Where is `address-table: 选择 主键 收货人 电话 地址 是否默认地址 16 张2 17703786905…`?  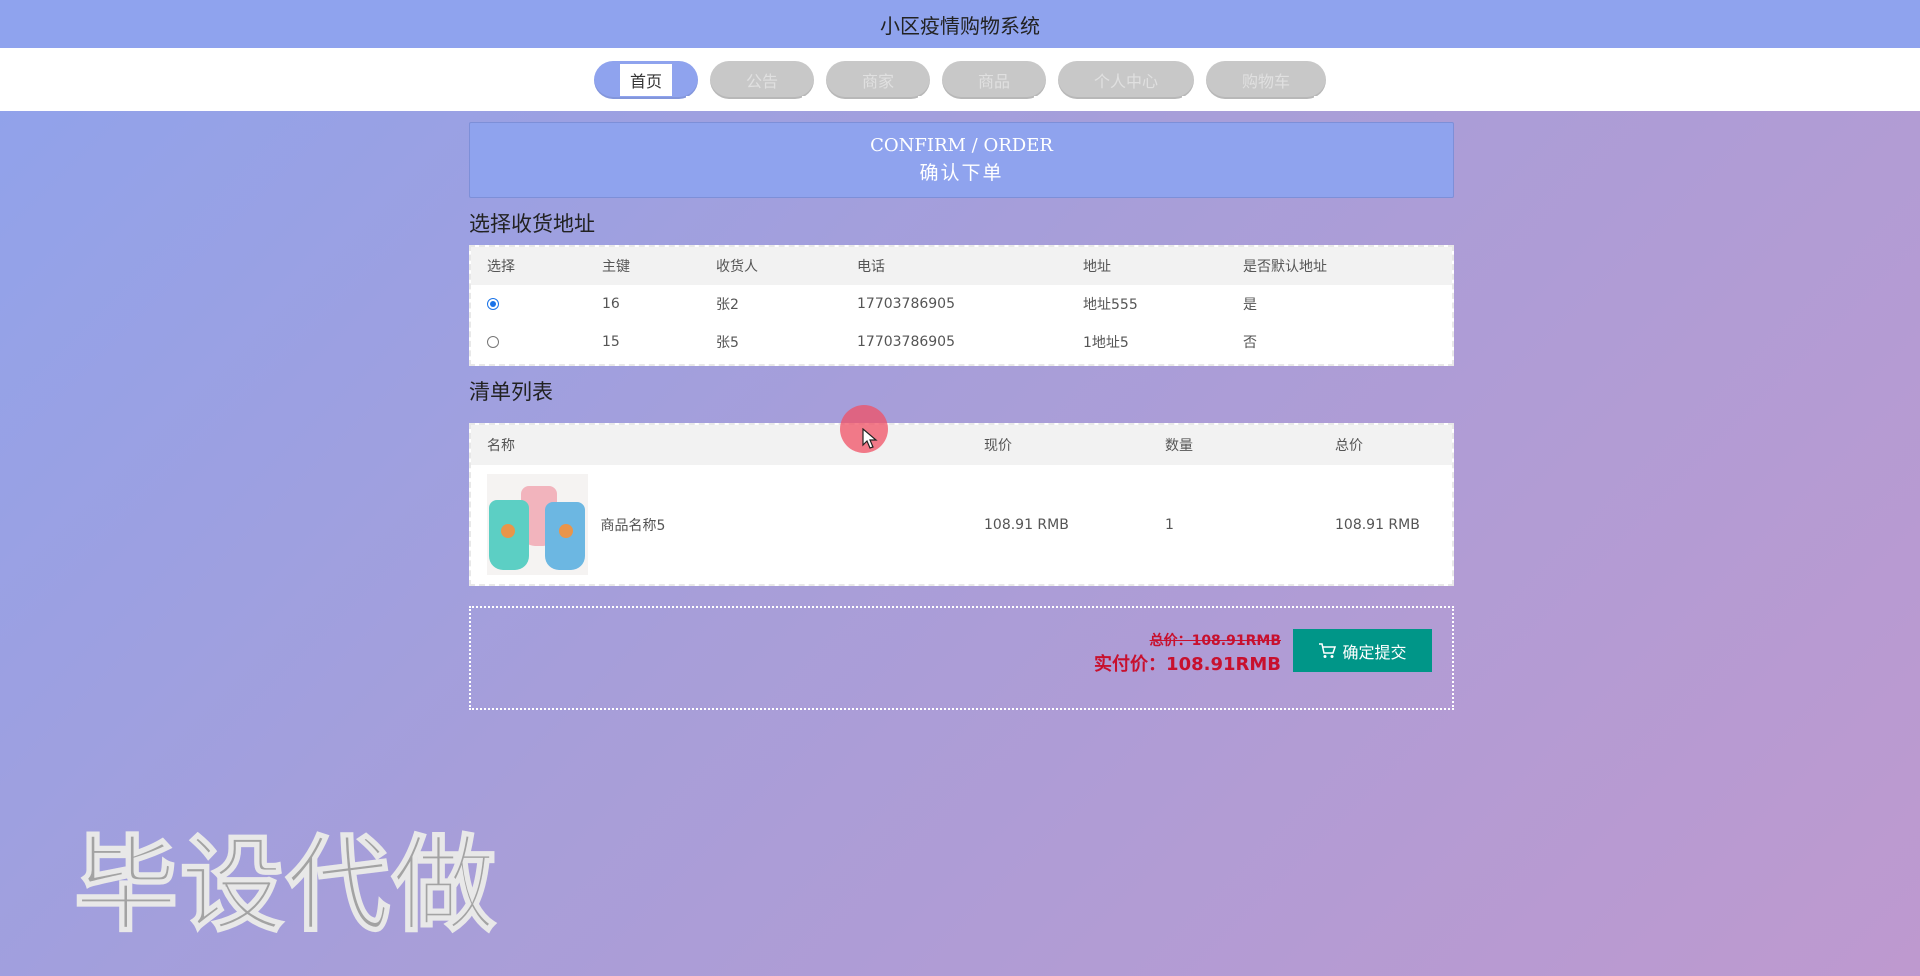
address-table: 选择 主键 收货人 电话 地址 是否默认地址 16 张2 17703786905… is located at coordinates (961, 305).